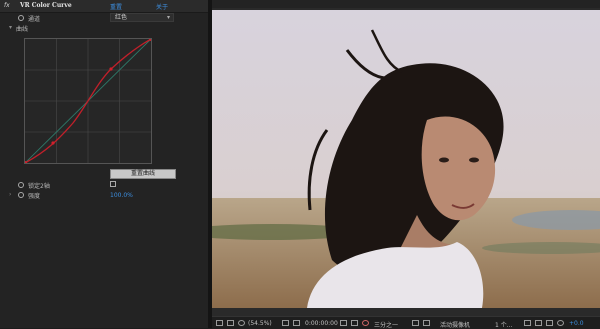  I want to click on timecode: 0:00:00:00, so click(321, 323).